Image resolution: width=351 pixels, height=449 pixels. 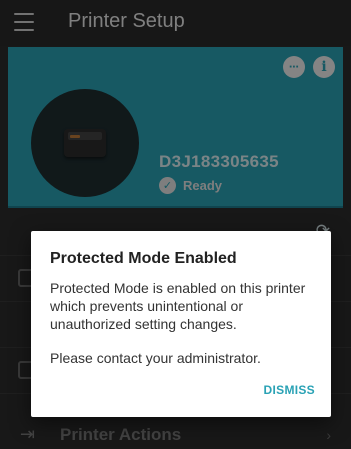 What do you see at coordinates (289, 390) in the screenshot?
I see `dismiss-button: DISMISS` at bounding box center [289, 390].